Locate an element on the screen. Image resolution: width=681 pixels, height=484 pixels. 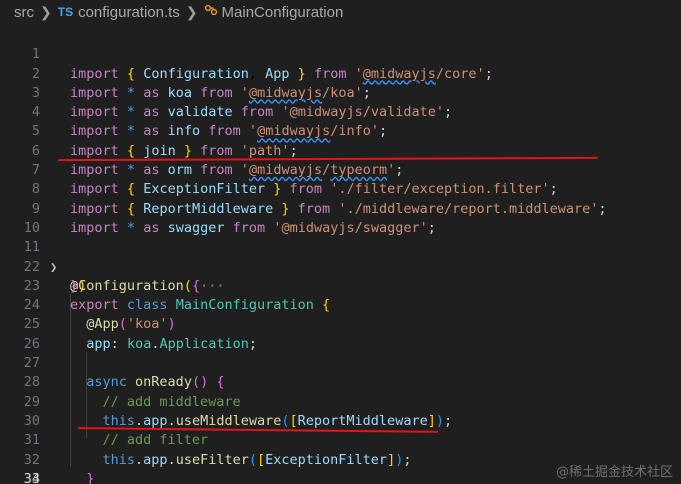
breadcrumb-folder: src is located at coordinates (24, 12).